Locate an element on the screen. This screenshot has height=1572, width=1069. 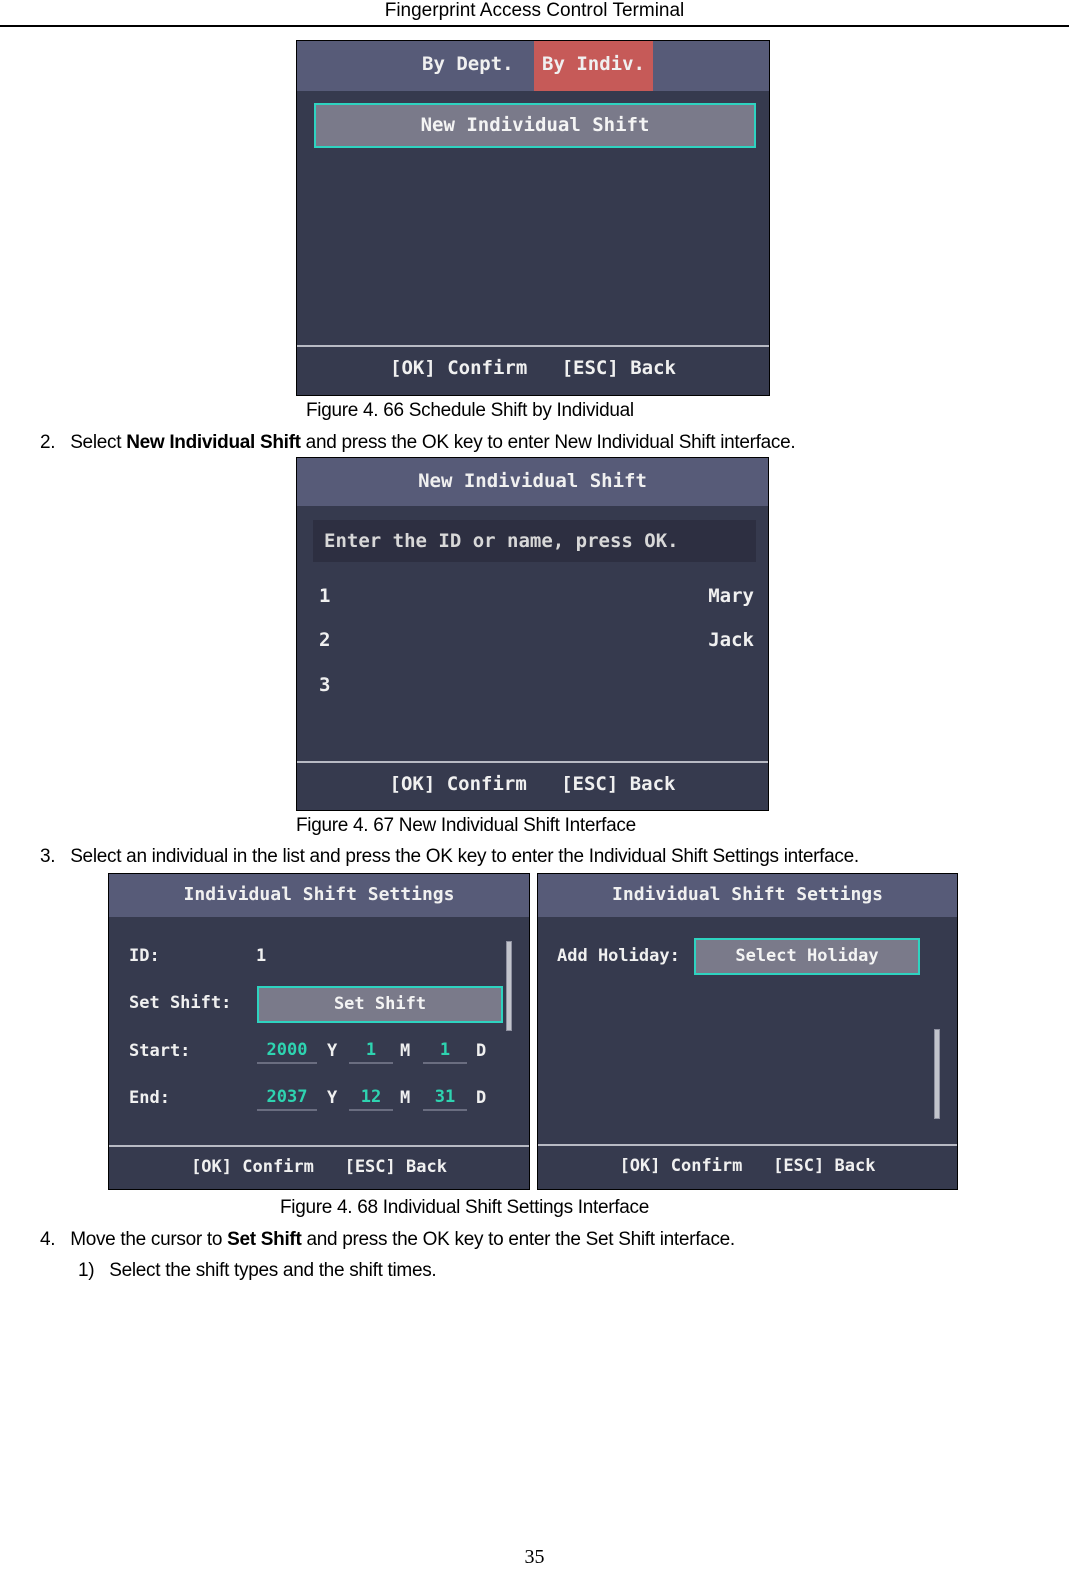
page-number: 35 is located at coordinates (534, 1557).